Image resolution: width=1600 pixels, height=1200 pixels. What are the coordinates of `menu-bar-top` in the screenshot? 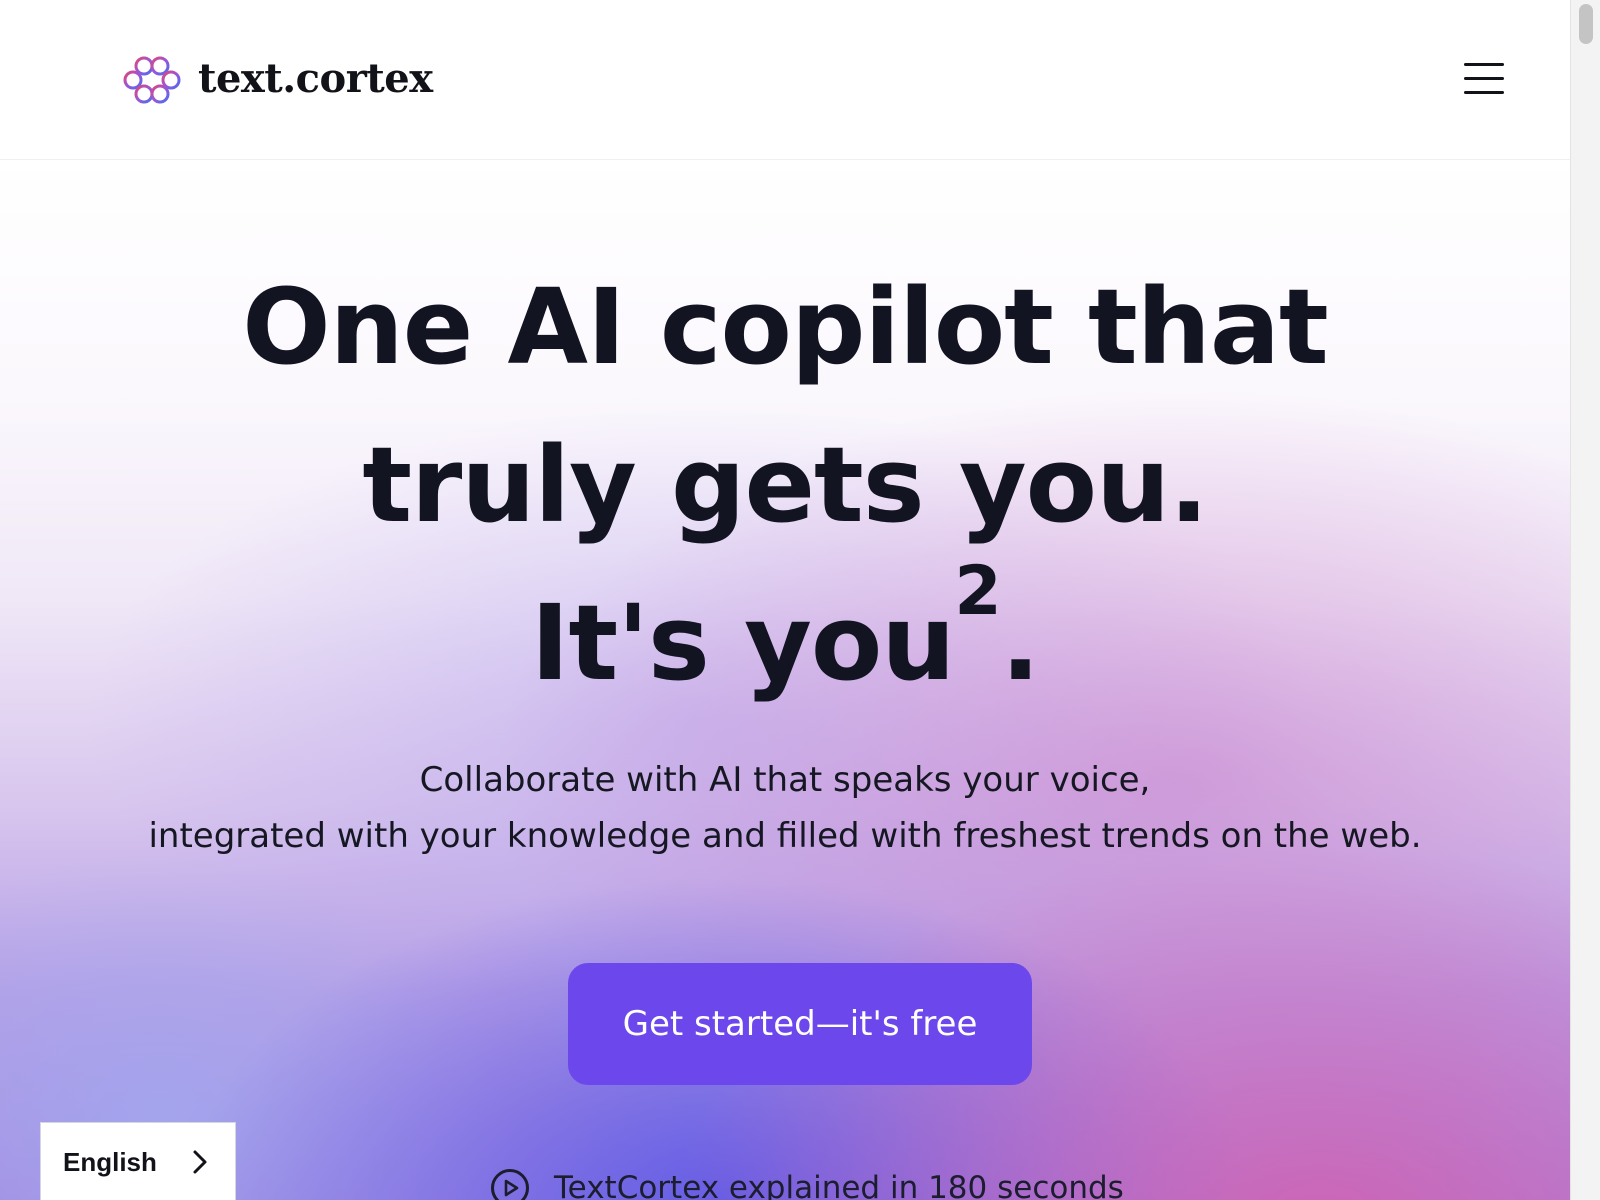 It's located at (1484, 64).